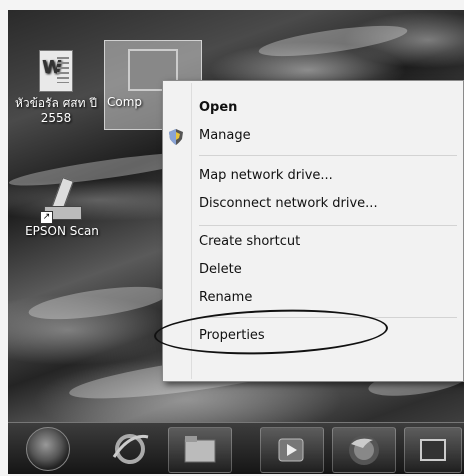  I want to click on internet-explorer-icon, so click(130, 449).